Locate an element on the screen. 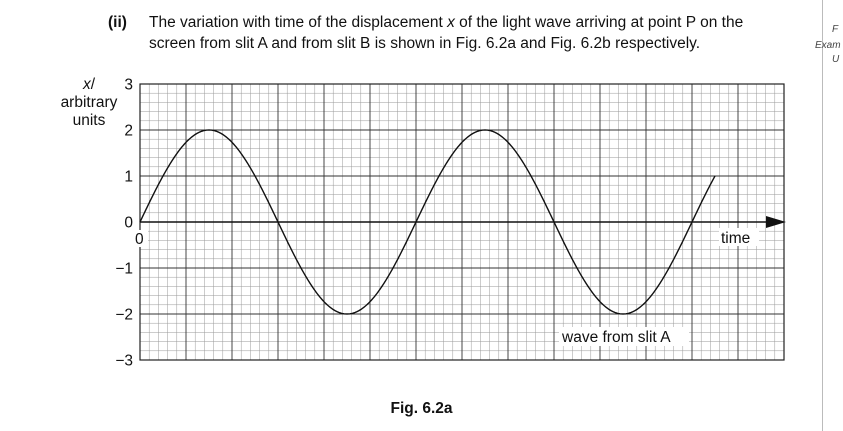 The width and height of the screenshot is (843, 431). y-tick-label: 1 is located at coordinates (128, 177).